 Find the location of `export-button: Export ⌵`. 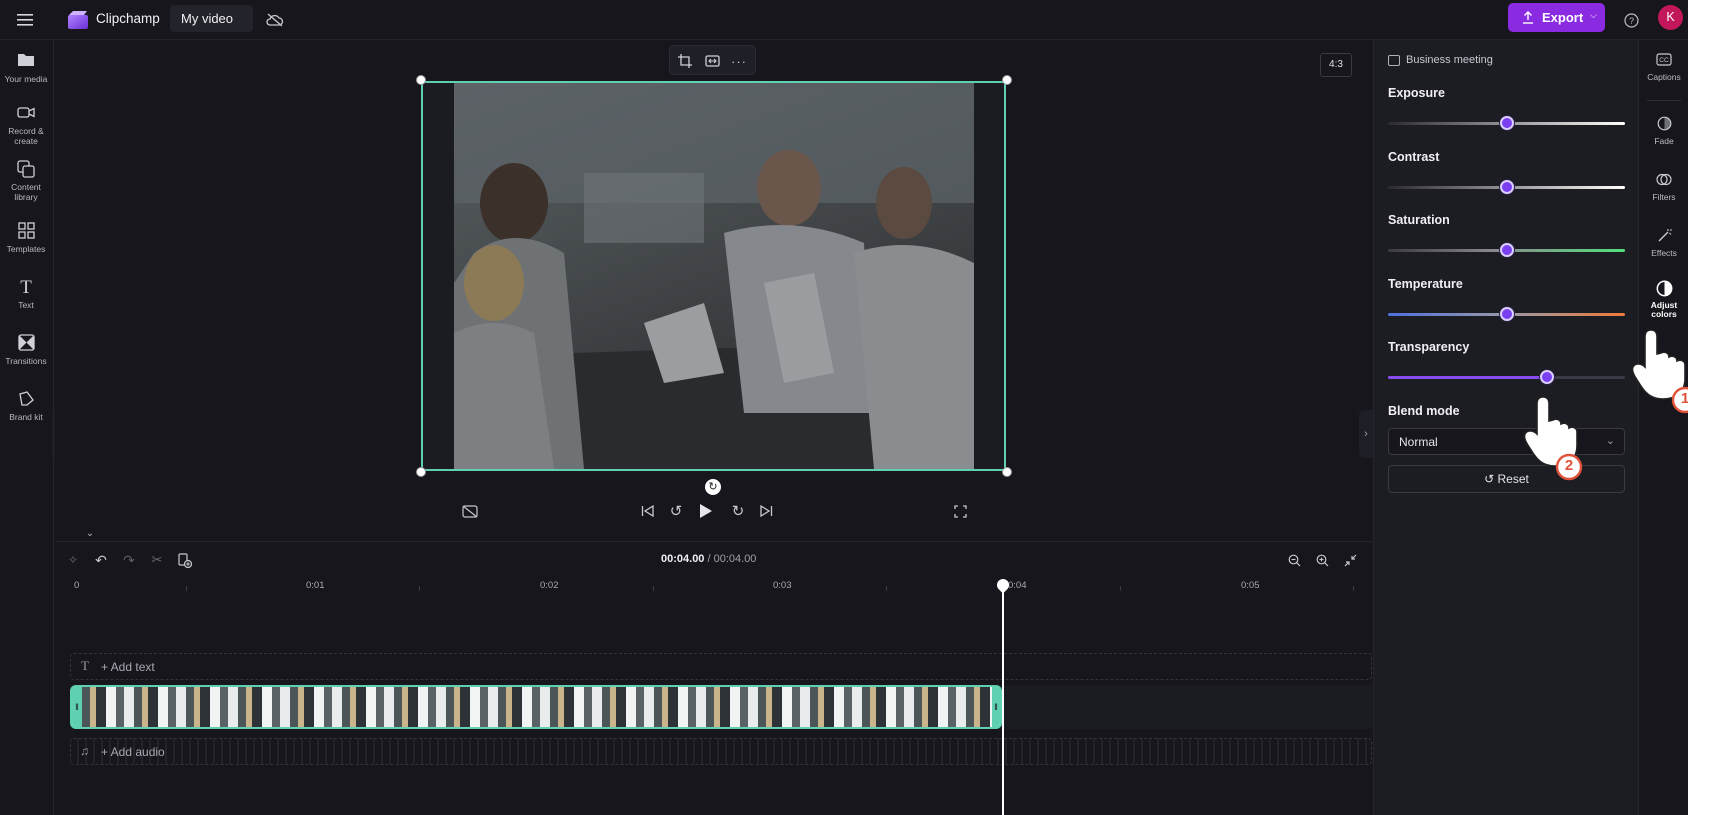

export-button: Export ⌵ is located at coordinates (1556, 17).